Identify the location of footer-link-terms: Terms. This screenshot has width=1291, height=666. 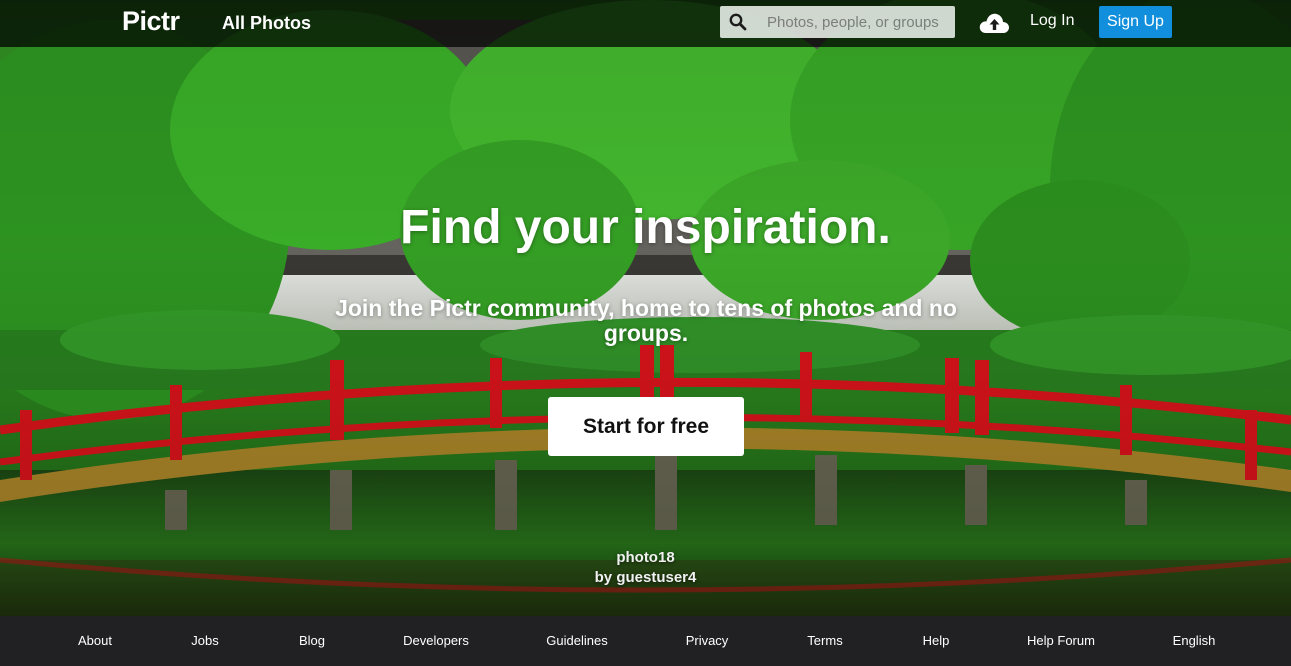
(824, 640).